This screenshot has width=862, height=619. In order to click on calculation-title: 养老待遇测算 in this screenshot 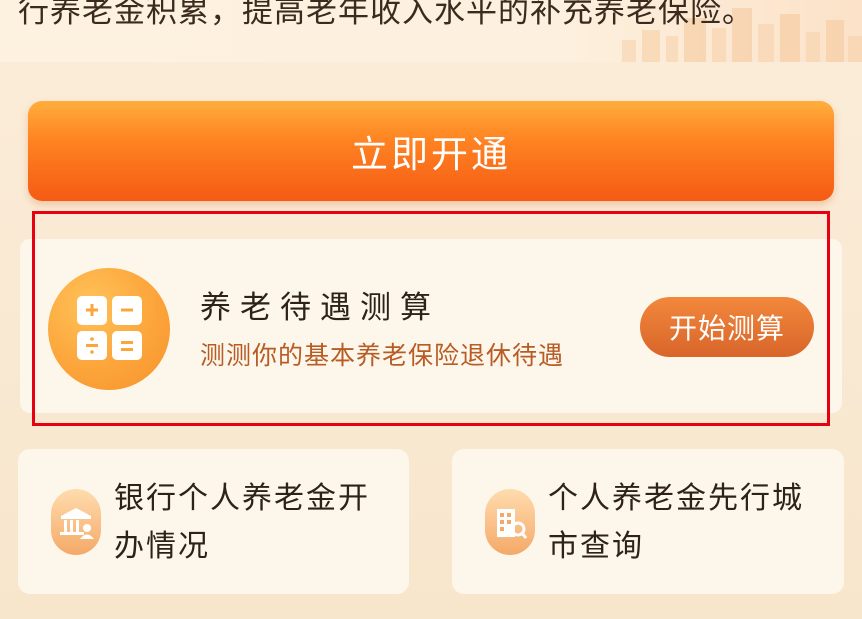, I will do `click(320, 308)`.